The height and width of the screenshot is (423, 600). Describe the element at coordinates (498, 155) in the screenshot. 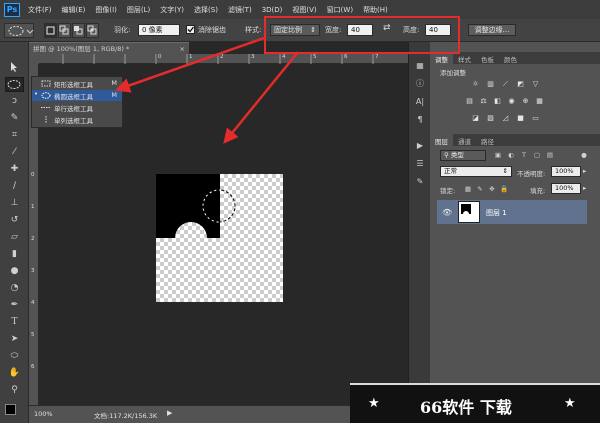

I see `pixel-filter-icon: ▣` at that location.